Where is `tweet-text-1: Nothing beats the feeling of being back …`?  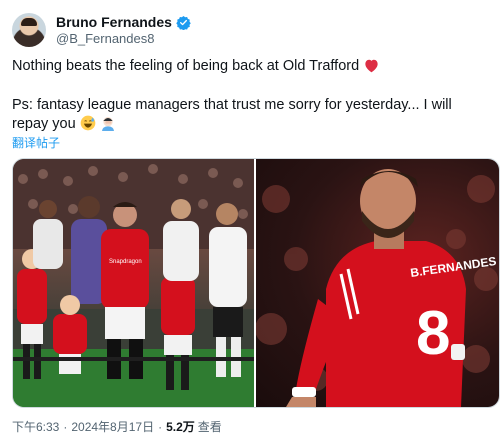 tweet-text-1: Nothing beats the feeling of being back … is located at coordinates (186, 66).